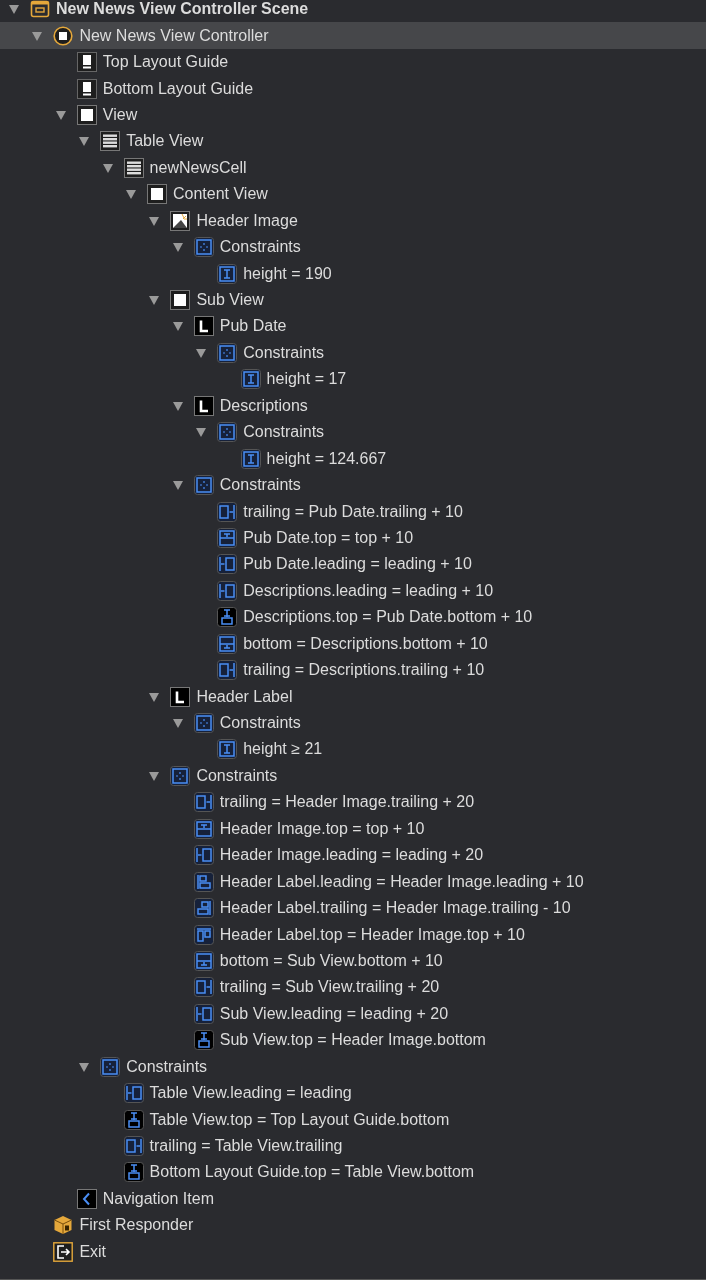 The image size is (706, 1280). I want to click on outline-row: Header Label.trailing = Header Image.trailing - 10, so click(353, 908).